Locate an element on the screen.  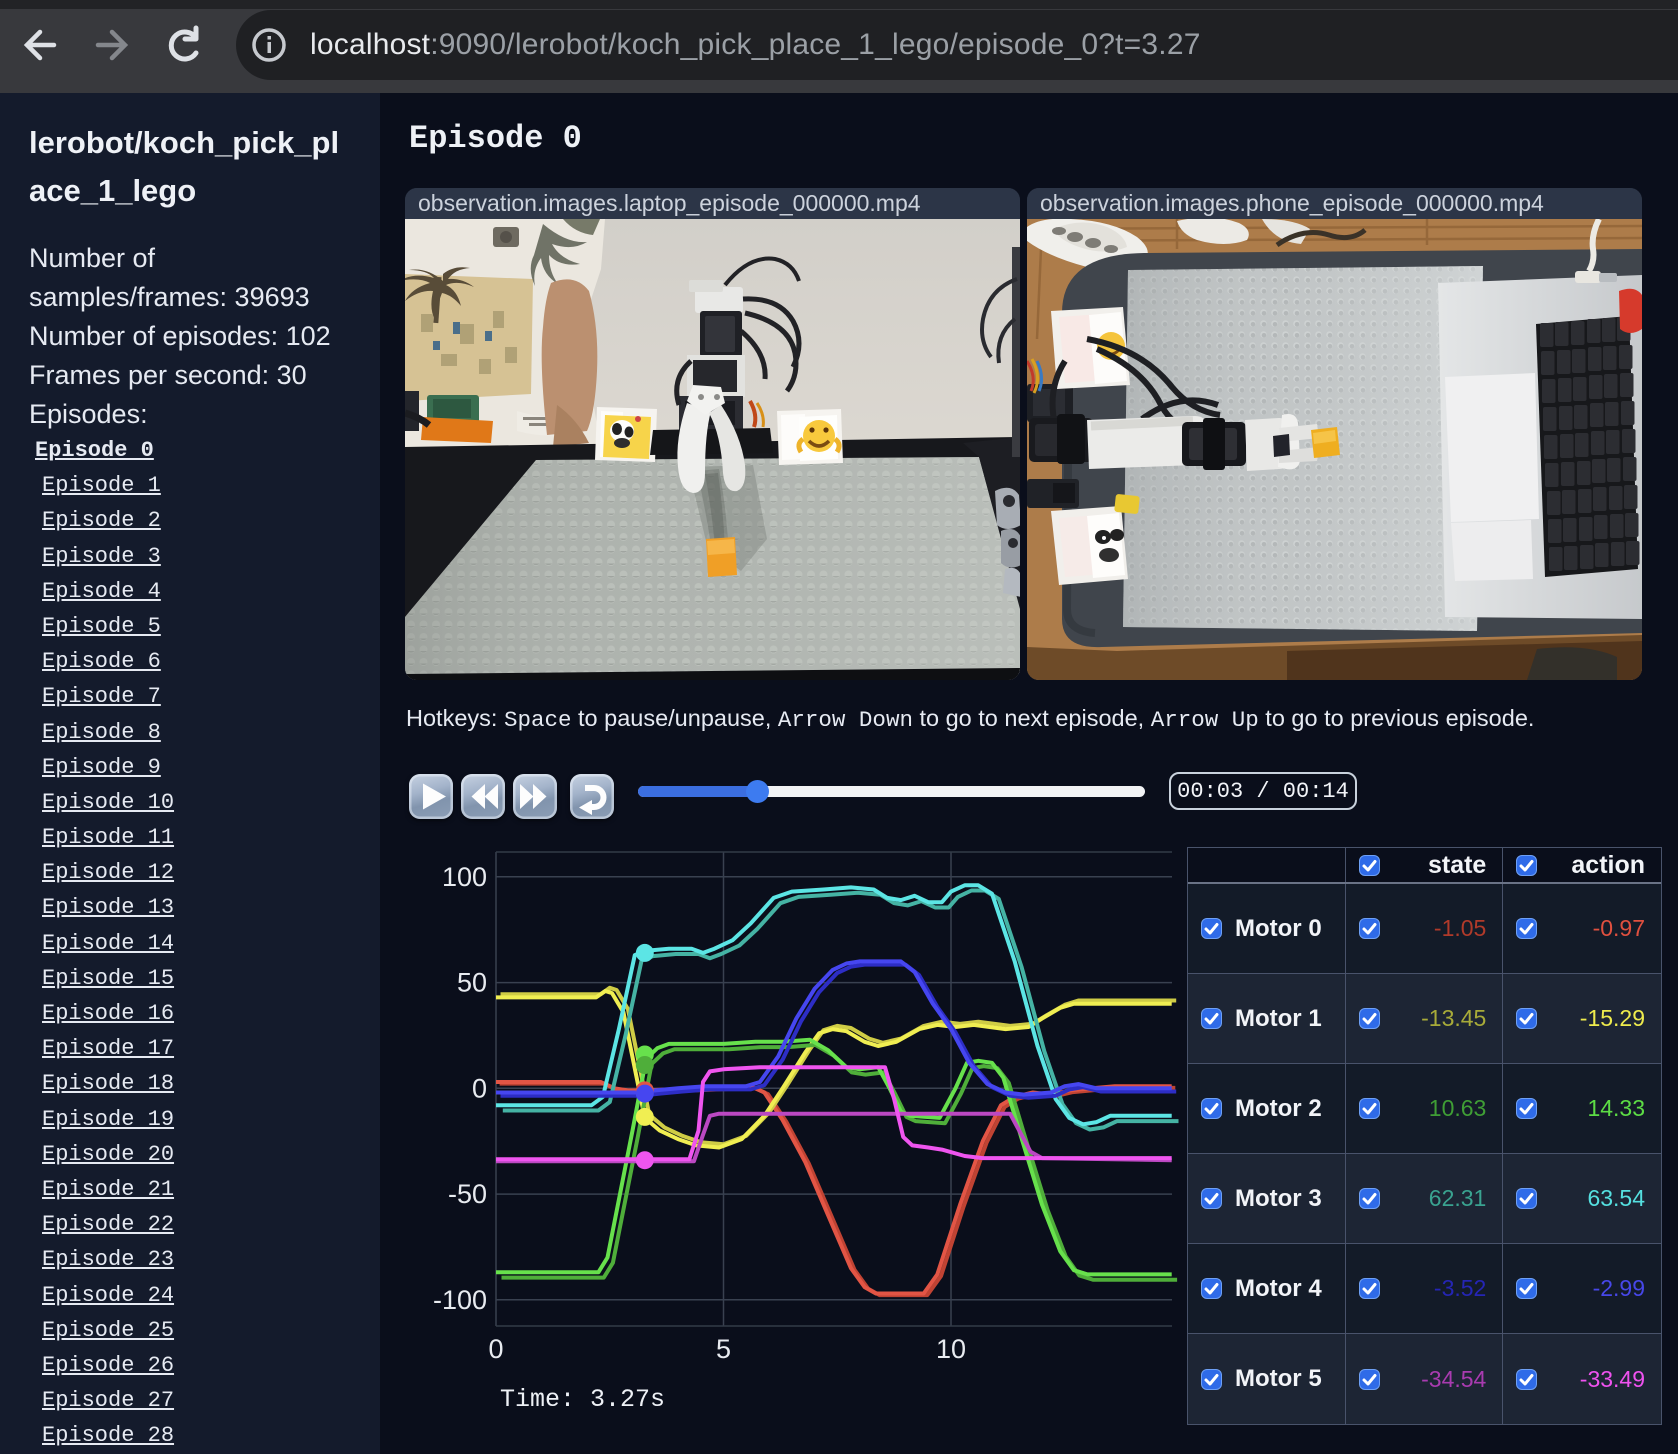
svg-text: 10 is located at coordinates (951, 1349).